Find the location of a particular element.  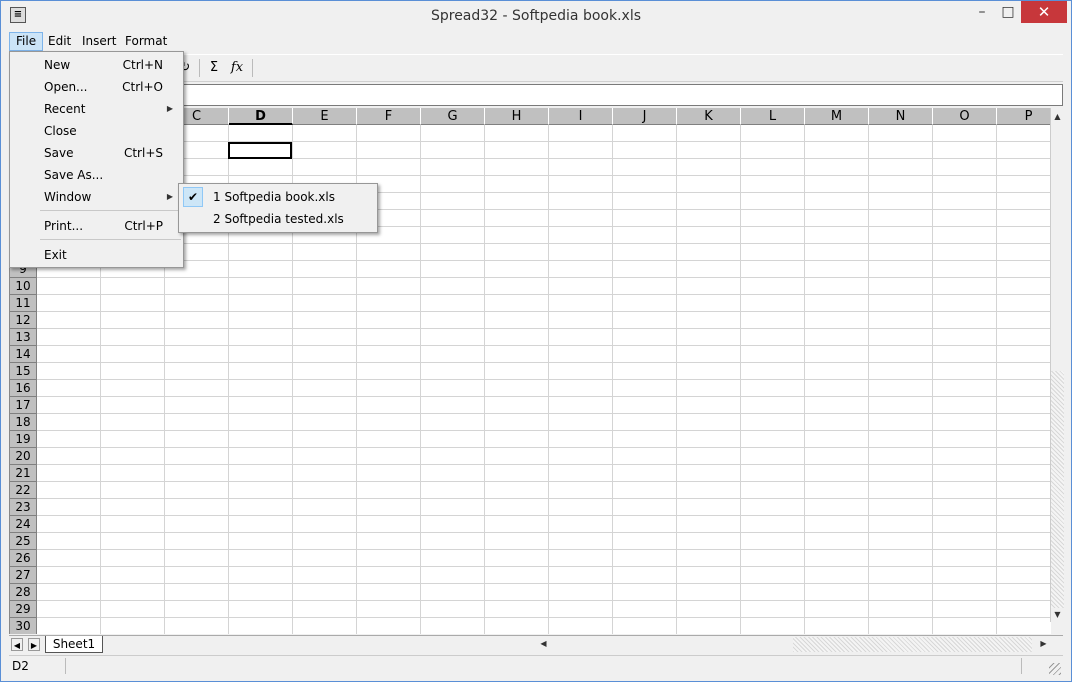

column-header: D is located at coordinates (261, 116).